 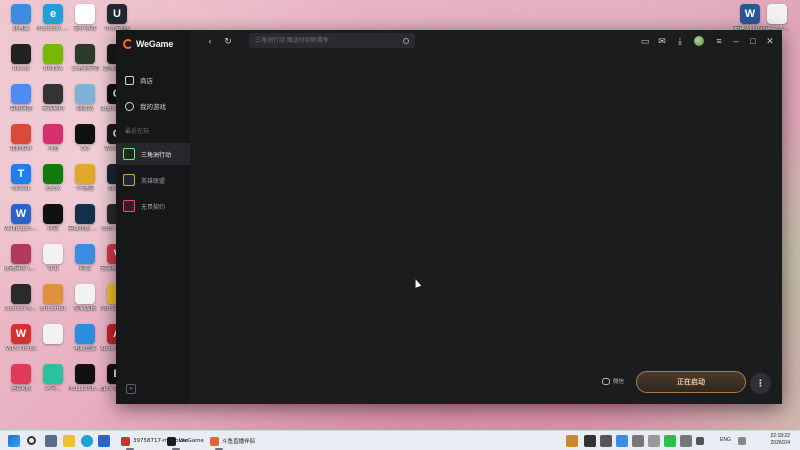 What do you see at coordinates (21, 338) in the screenshot?
I see `desktop-icon: W WPS Office` at bounding box center [21, 338].